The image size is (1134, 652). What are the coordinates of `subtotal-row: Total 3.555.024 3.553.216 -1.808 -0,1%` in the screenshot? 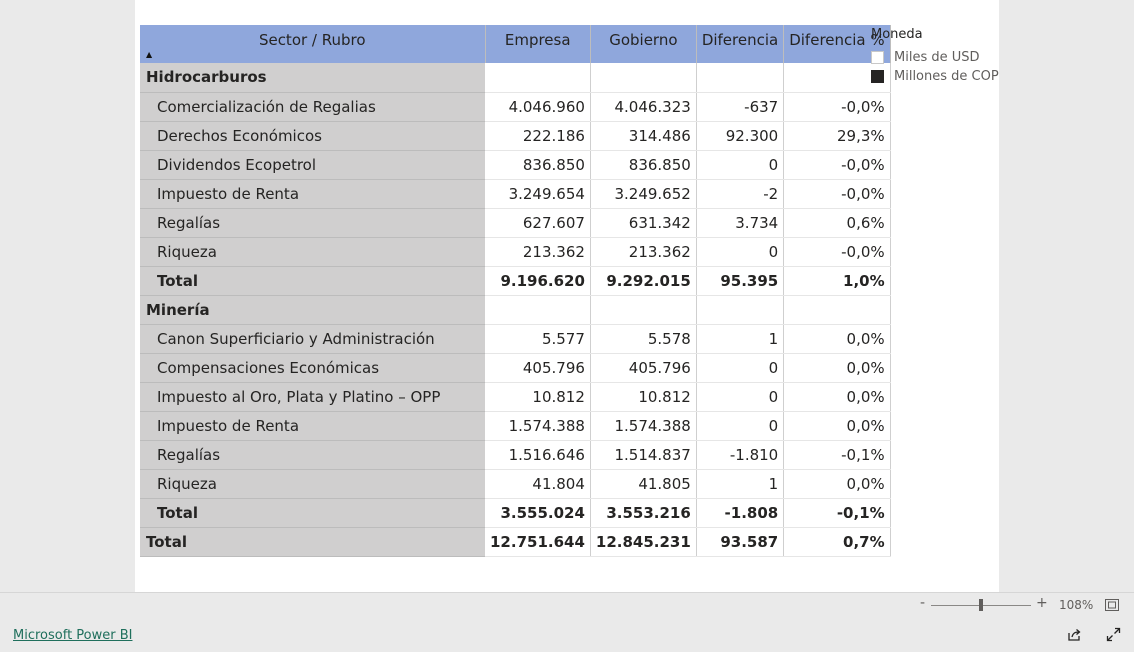 It's located at (515, 513).